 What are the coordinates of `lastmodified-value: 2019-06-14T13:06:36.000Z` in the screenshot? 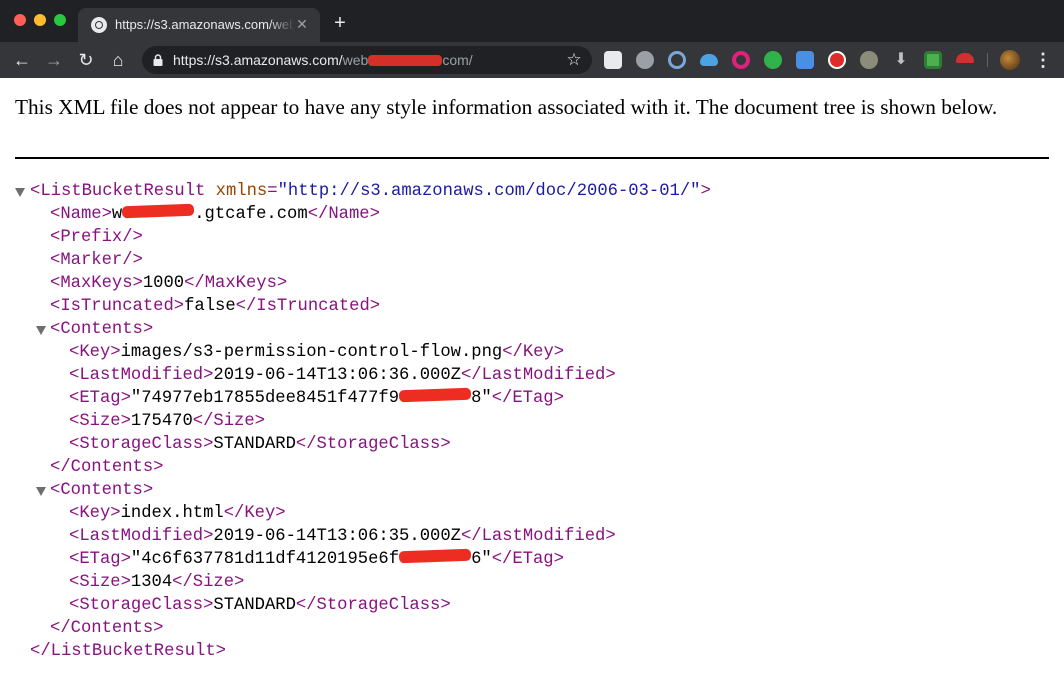 It's located at (337, 375).